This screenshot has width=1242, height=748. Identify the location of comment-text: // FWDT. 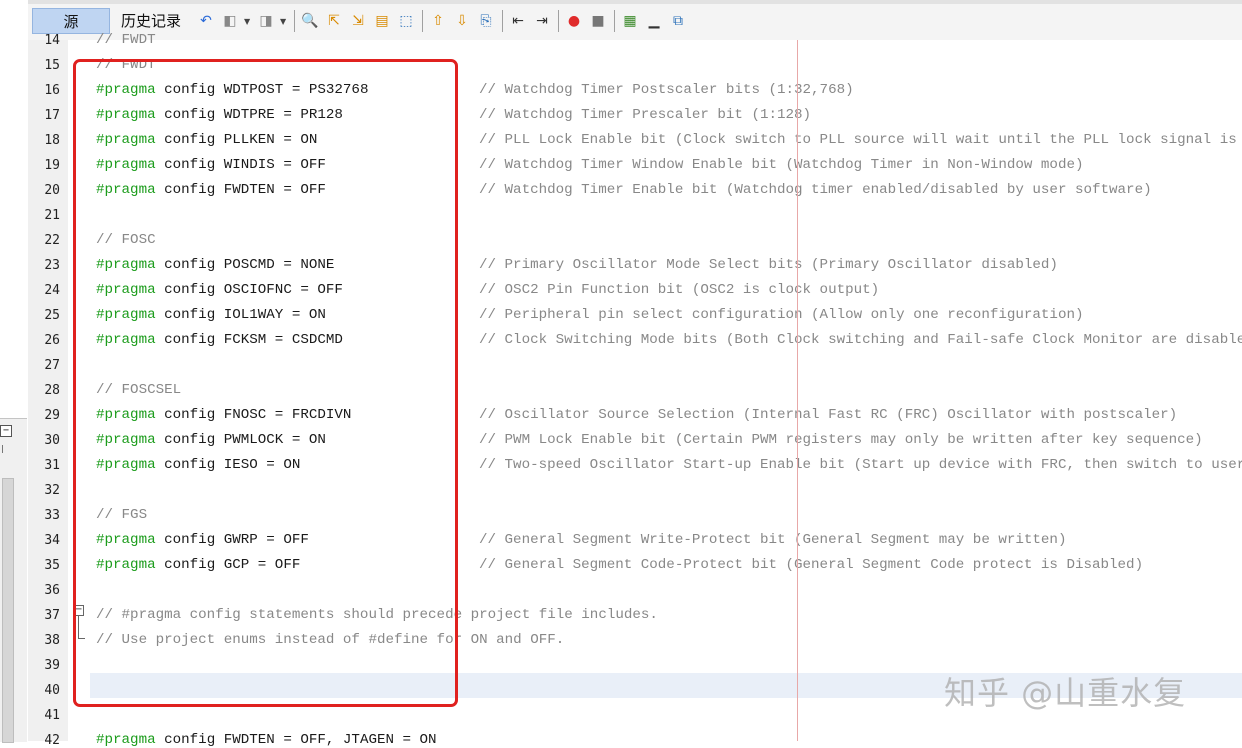
(126, 40).